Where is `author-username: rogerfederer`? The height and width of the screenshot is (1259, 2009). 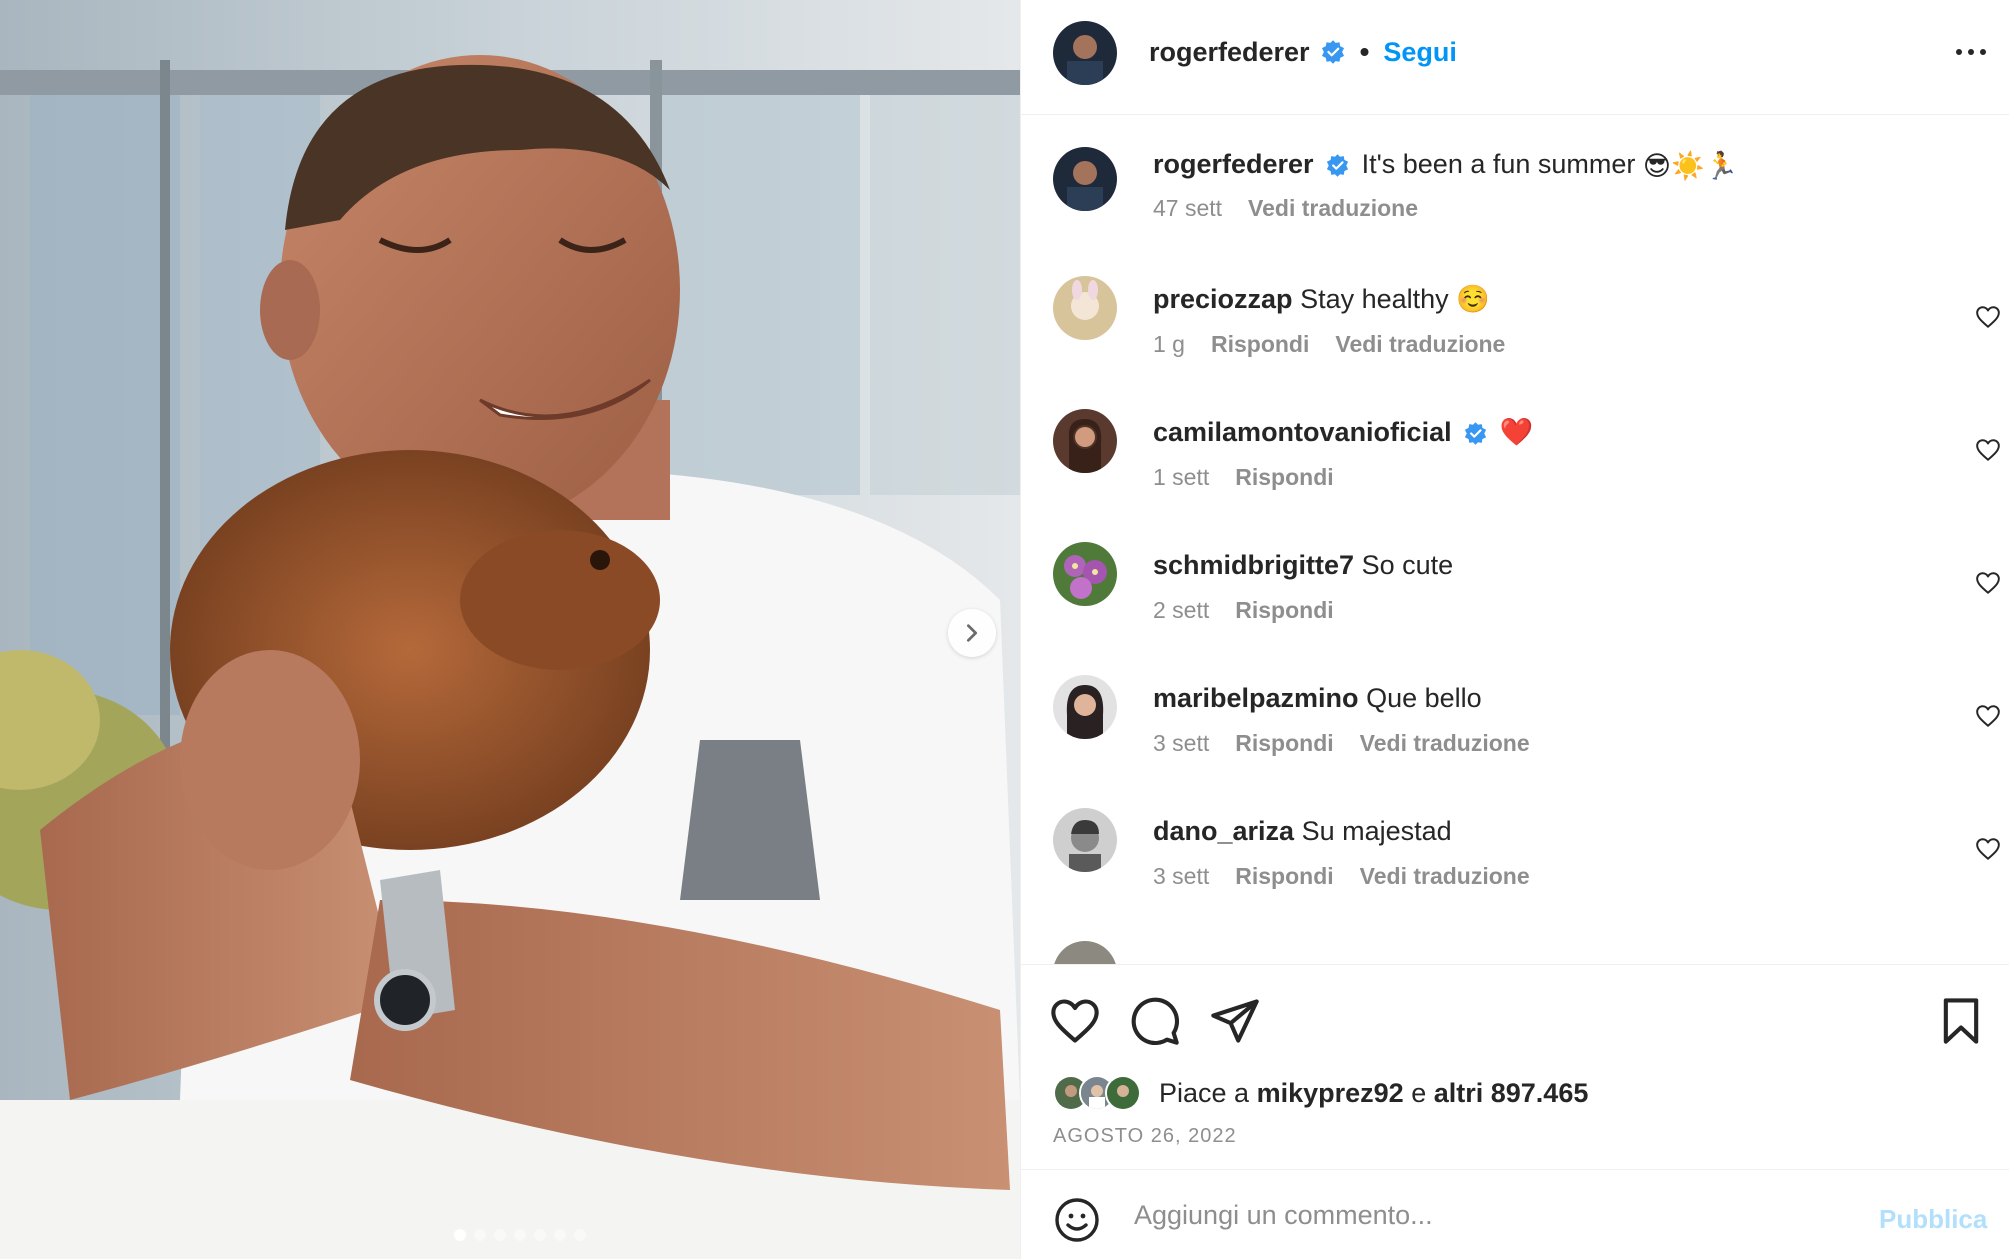
author-username: rogerfederer is located at coordinates (1229, 52).